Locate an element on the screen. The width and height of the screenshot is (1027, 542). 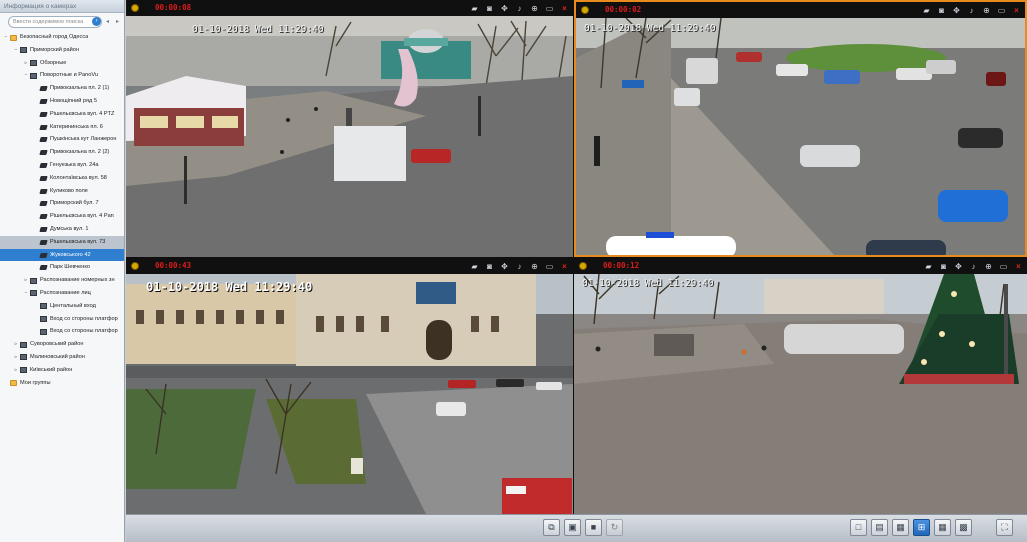
tree-node: − Безопасный город Одесса is located at coordinates (62, 37).